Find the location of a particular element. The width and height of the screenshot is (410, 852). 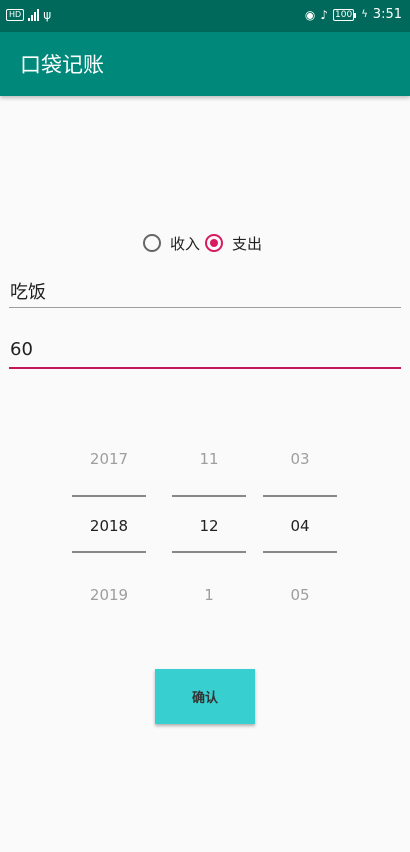

radio-expense-label: 支出 is located at coordinates (247, 243).